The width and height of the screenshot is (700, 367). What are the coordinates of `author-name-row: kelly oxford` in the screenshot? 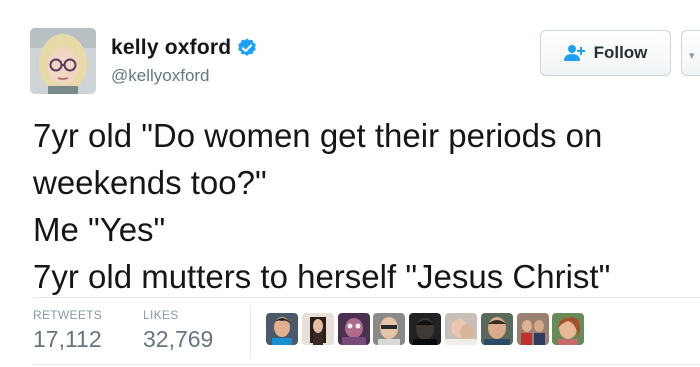 It's located at (184, 48).